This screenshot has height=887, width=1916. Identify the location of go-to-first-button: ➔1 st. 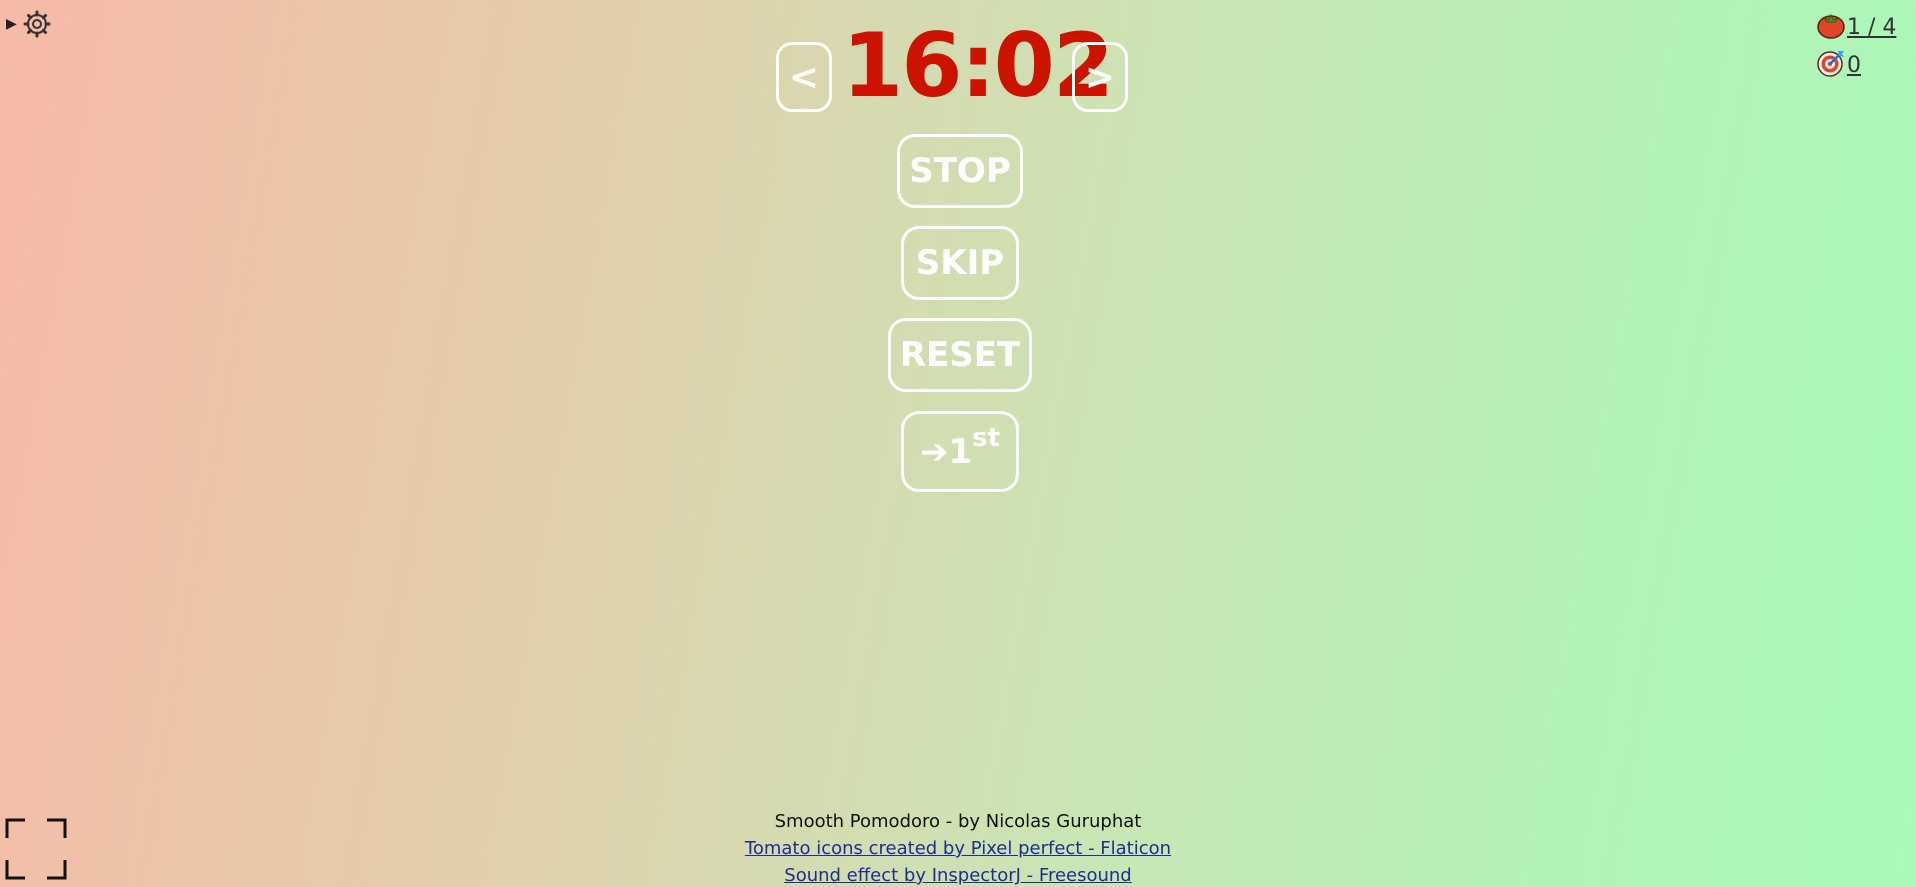
(960, 451).